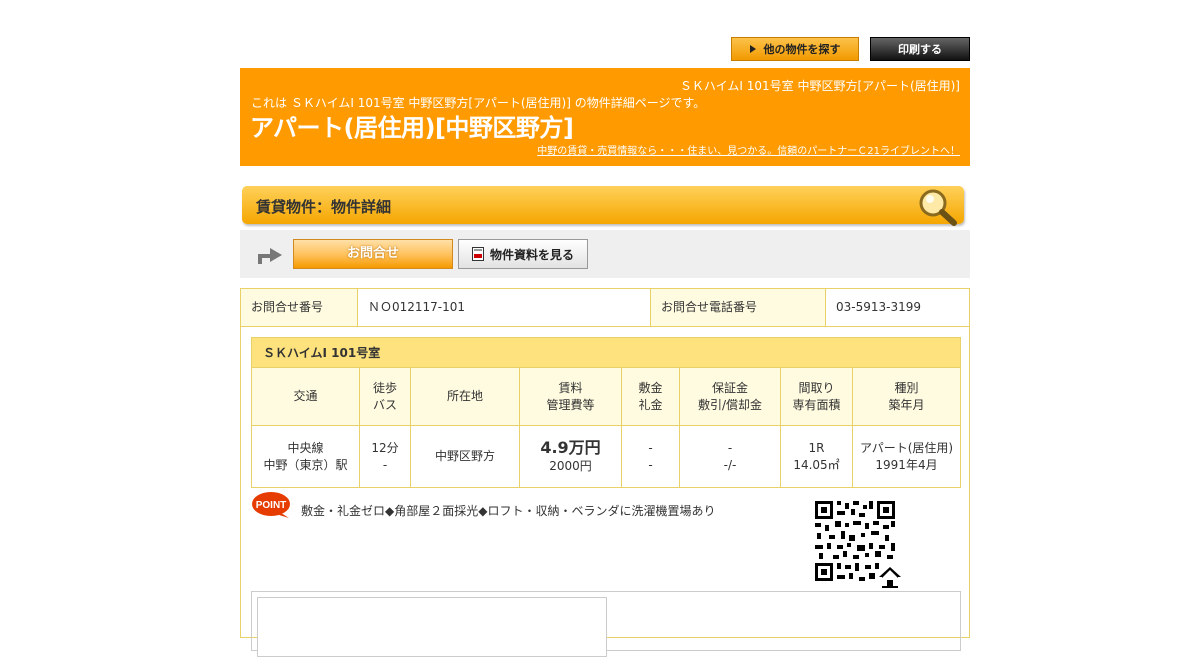  I want to click on pdf-icon, so click(477, 254).